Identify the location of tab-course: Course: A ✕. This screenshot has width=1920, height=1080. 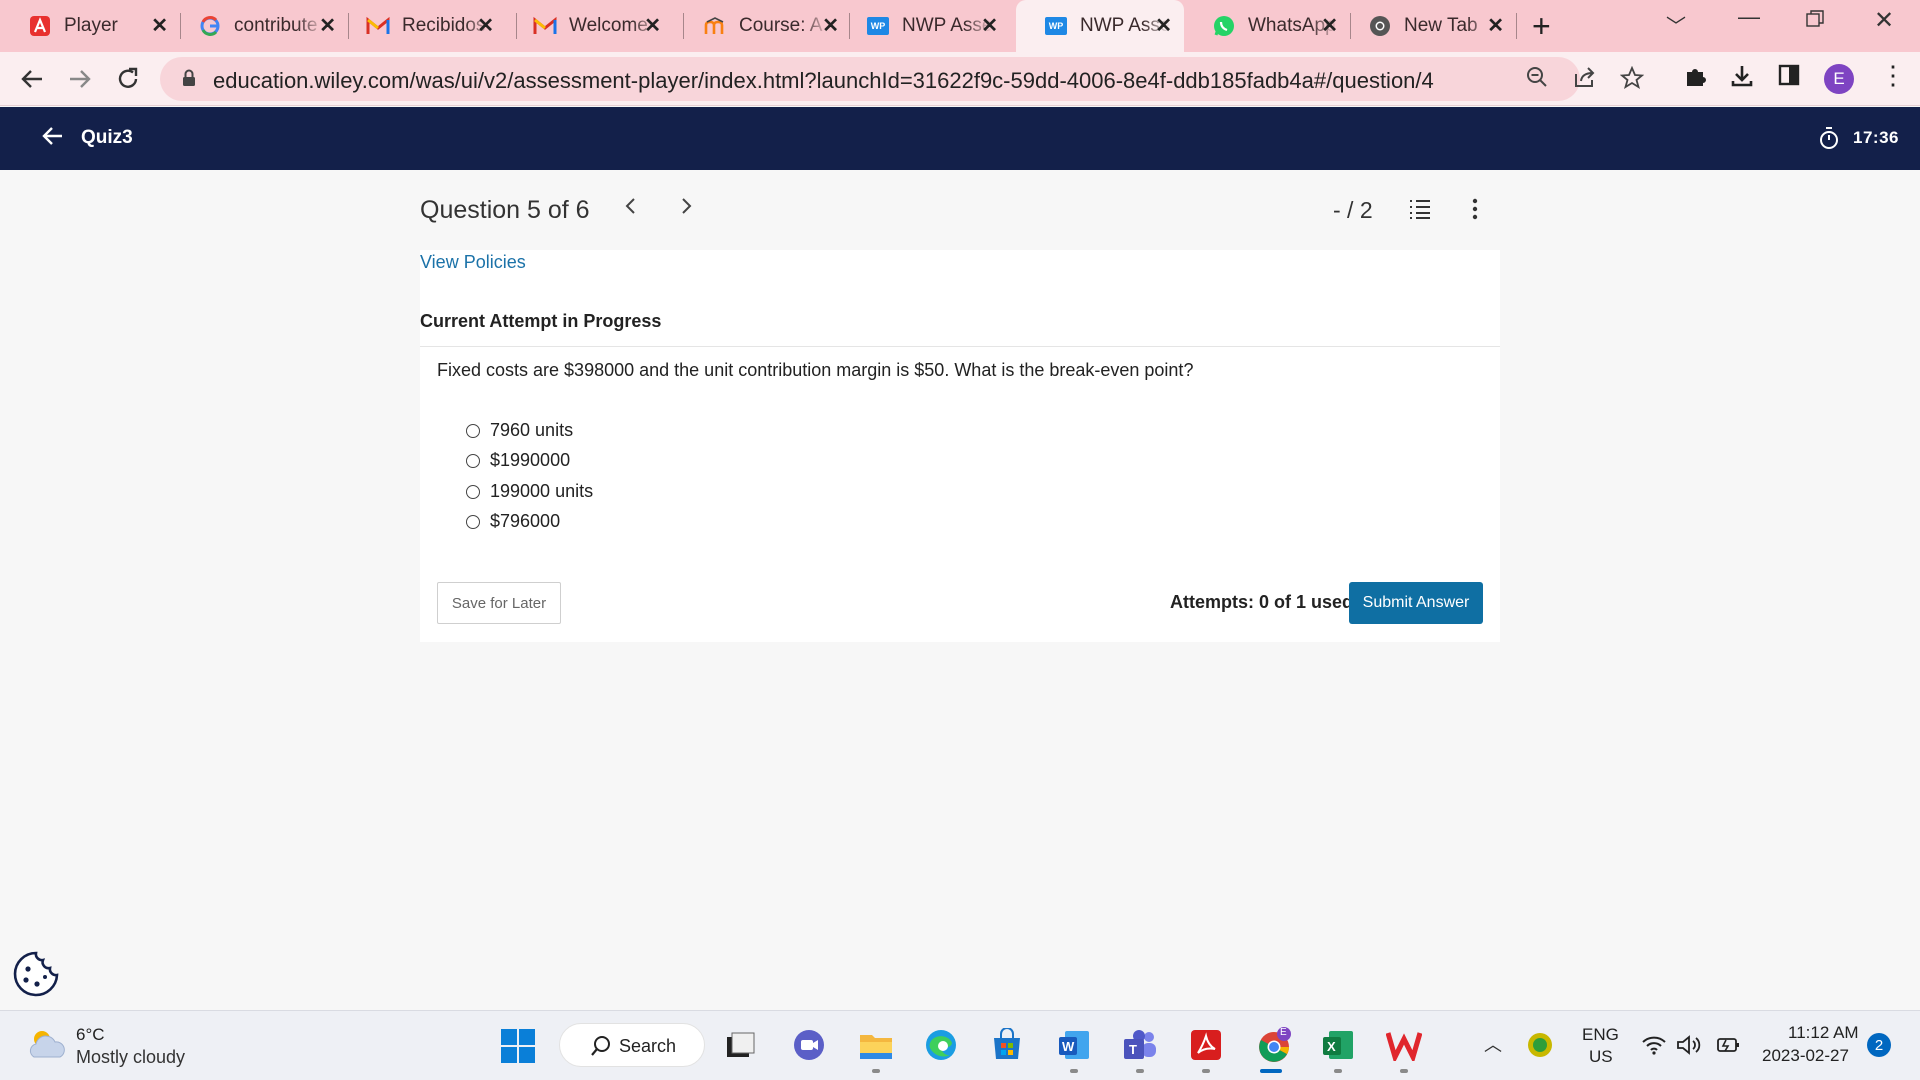
(763, 26).